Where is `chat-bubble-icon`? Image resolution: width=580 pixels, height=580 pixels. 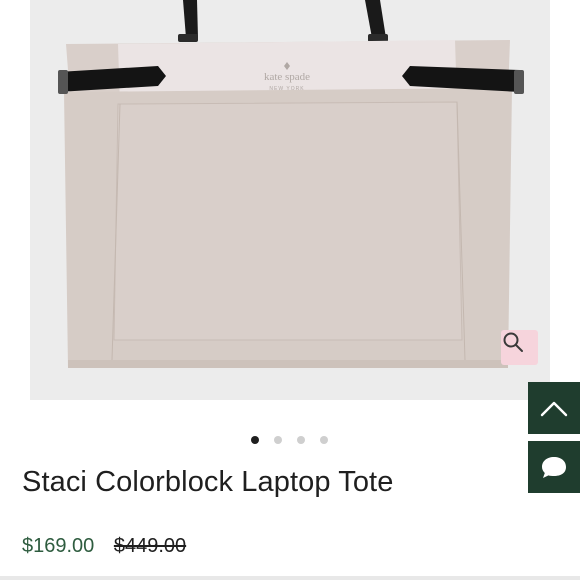
chat-bubble-icon is located at coordinates (554, 467).